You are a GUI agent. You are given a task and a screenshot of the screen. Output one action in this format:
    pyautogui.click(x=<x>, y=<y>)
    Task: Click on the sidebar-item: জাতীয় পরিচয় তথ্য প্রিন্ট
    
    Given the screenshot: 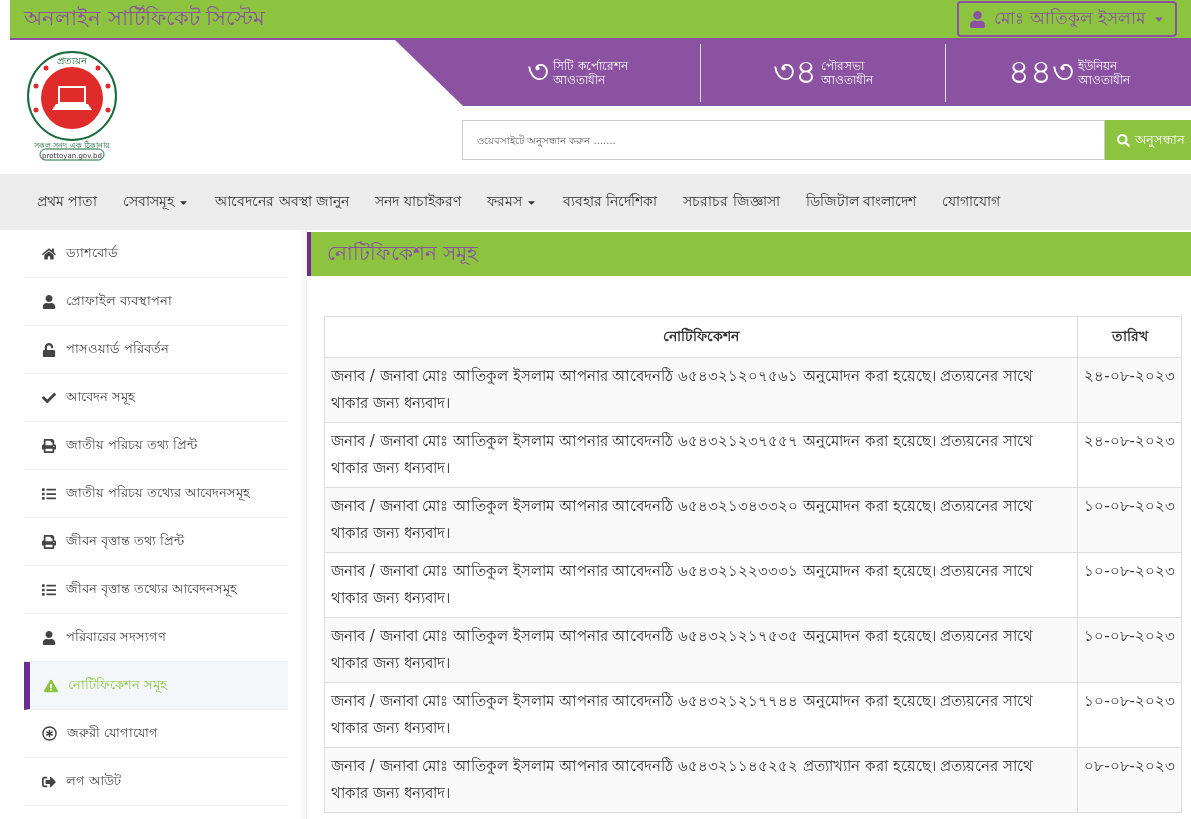 What is the action you would take?
    pyautogui.click(x=156, y=446)
    